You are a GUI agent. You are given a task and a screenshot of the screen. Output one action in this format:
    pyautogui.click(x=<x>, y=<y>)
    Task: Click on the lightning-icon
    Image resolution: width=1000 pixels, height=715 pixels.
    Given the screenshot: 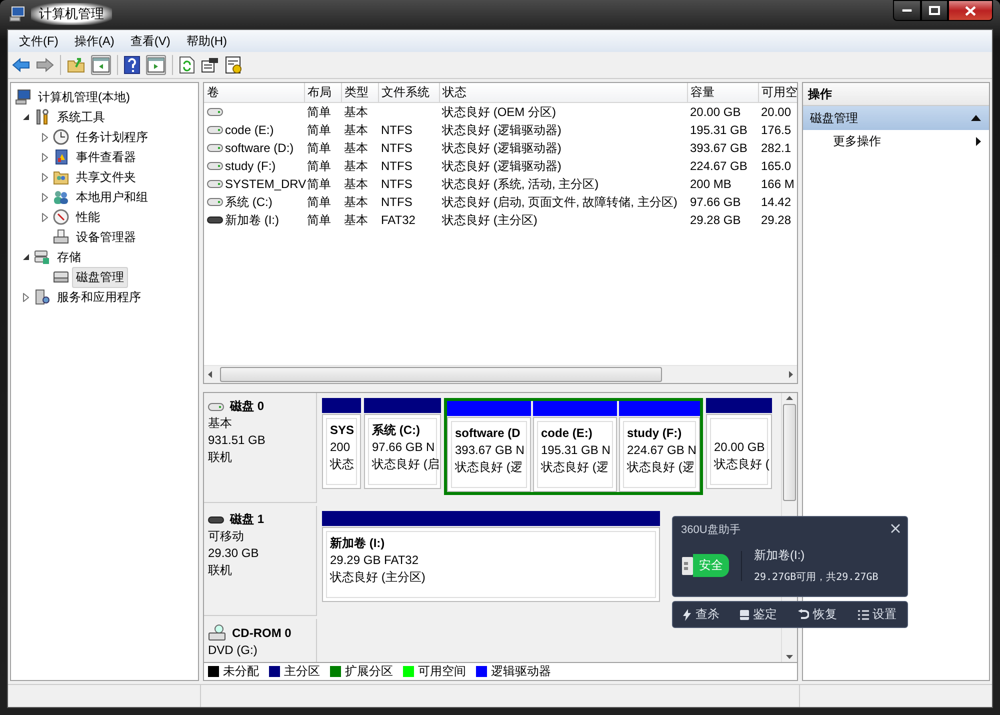 What is the action you would take?
    pyautogui.click(x=687, y=614)
    